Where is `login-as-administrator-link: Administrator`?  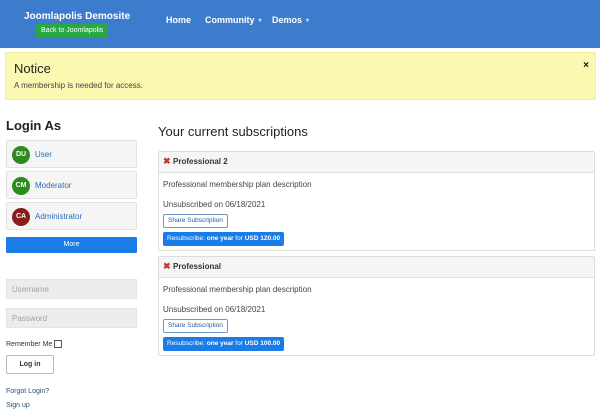
login-as-administrator-link: Administrator is located at coordinates (58, 216).